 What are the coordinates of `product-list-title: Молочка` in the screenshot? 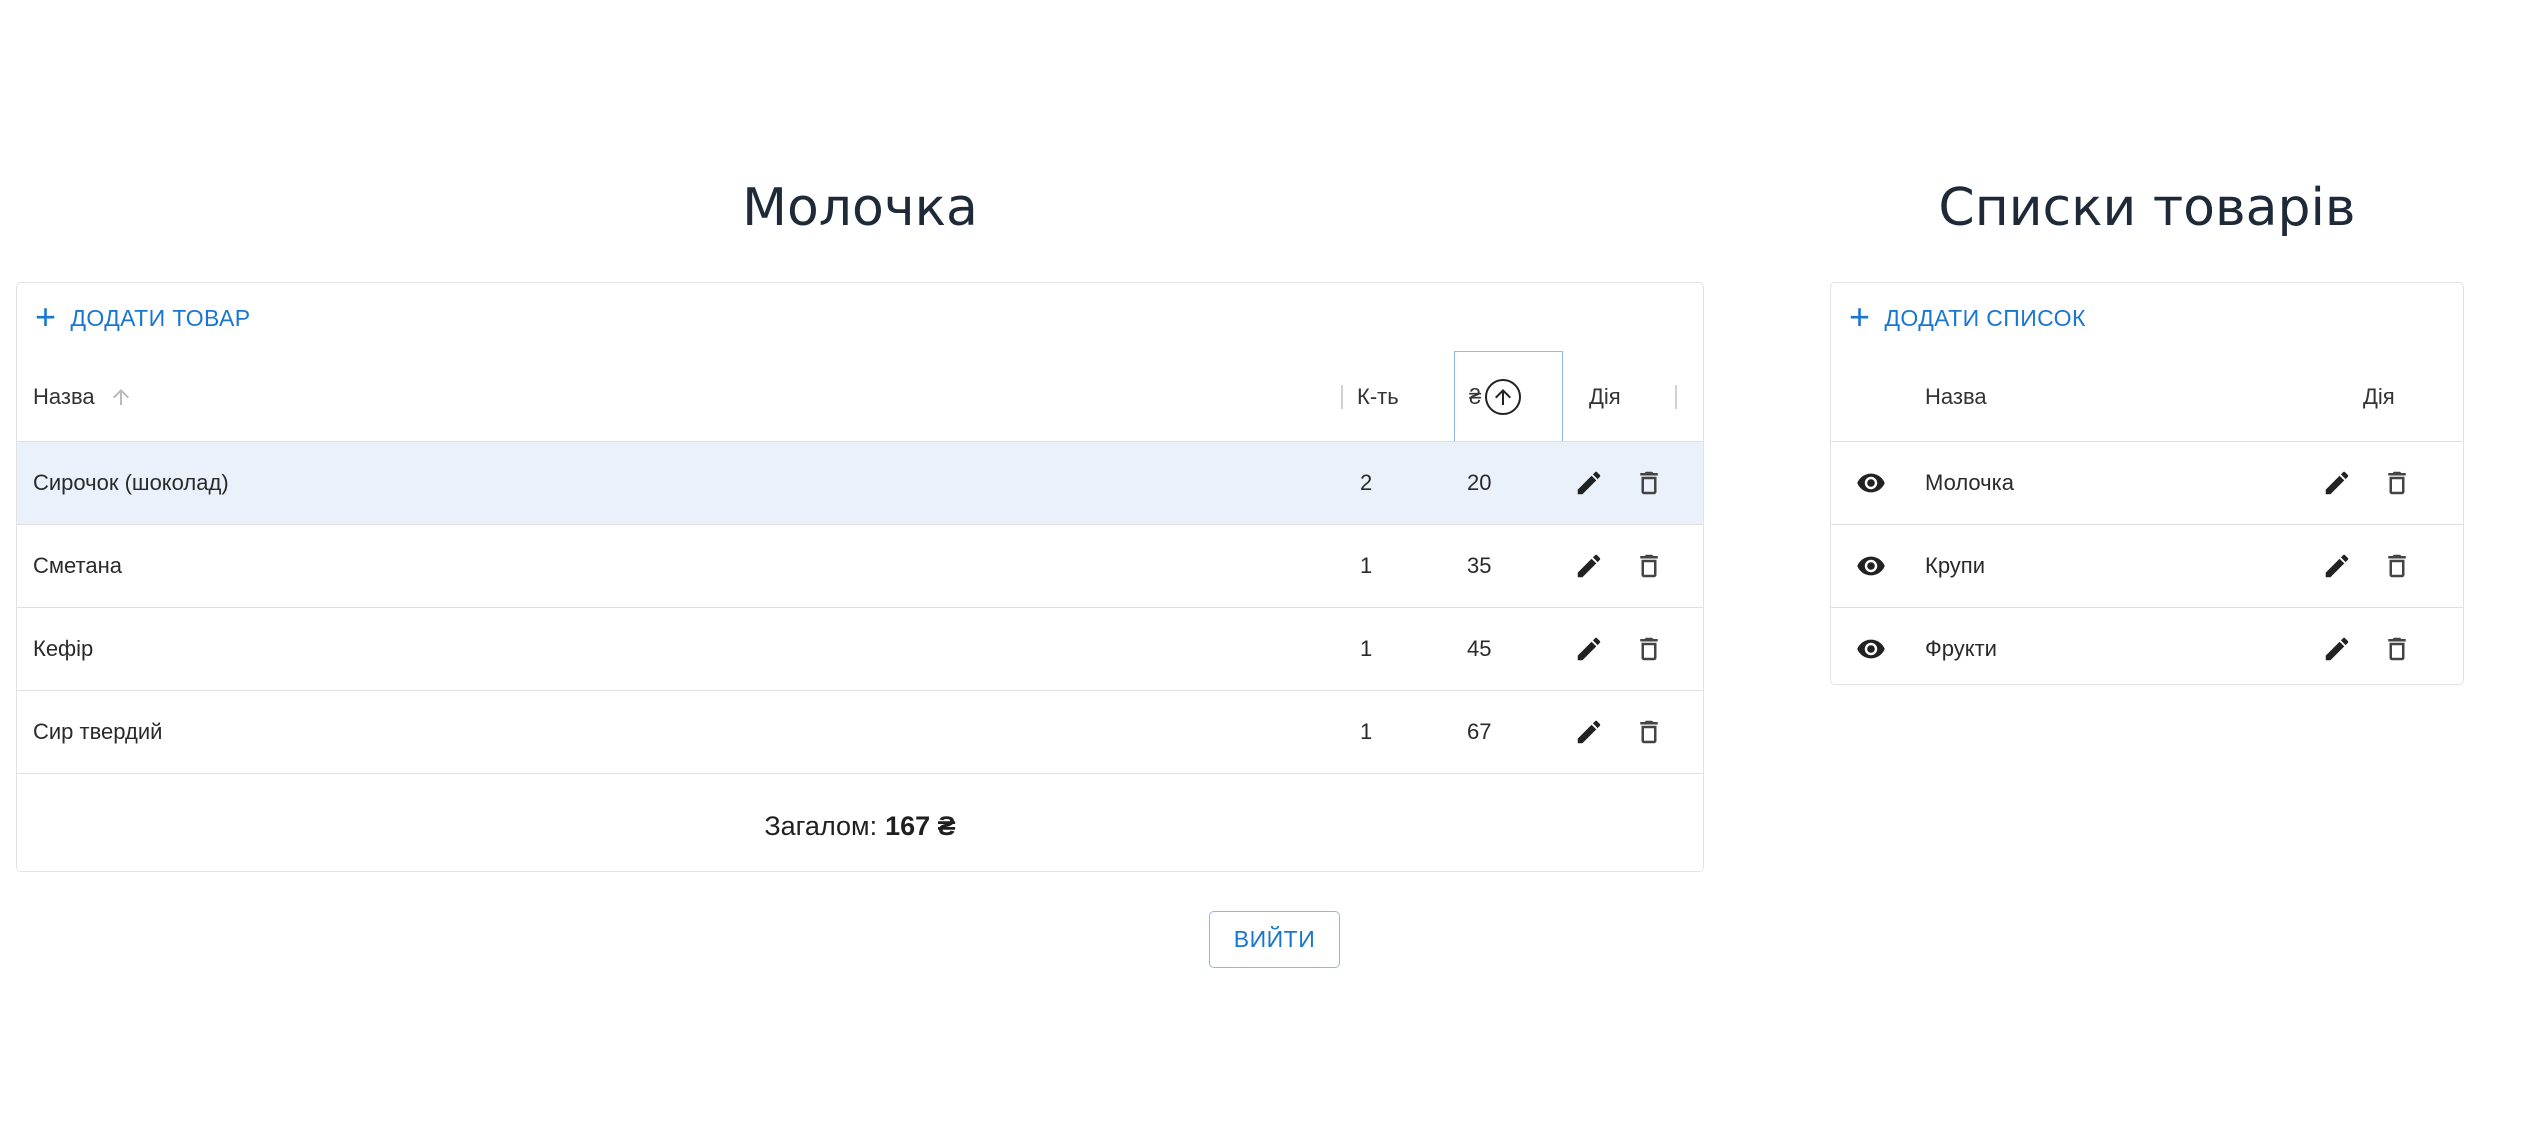 It's located at (860, 208).